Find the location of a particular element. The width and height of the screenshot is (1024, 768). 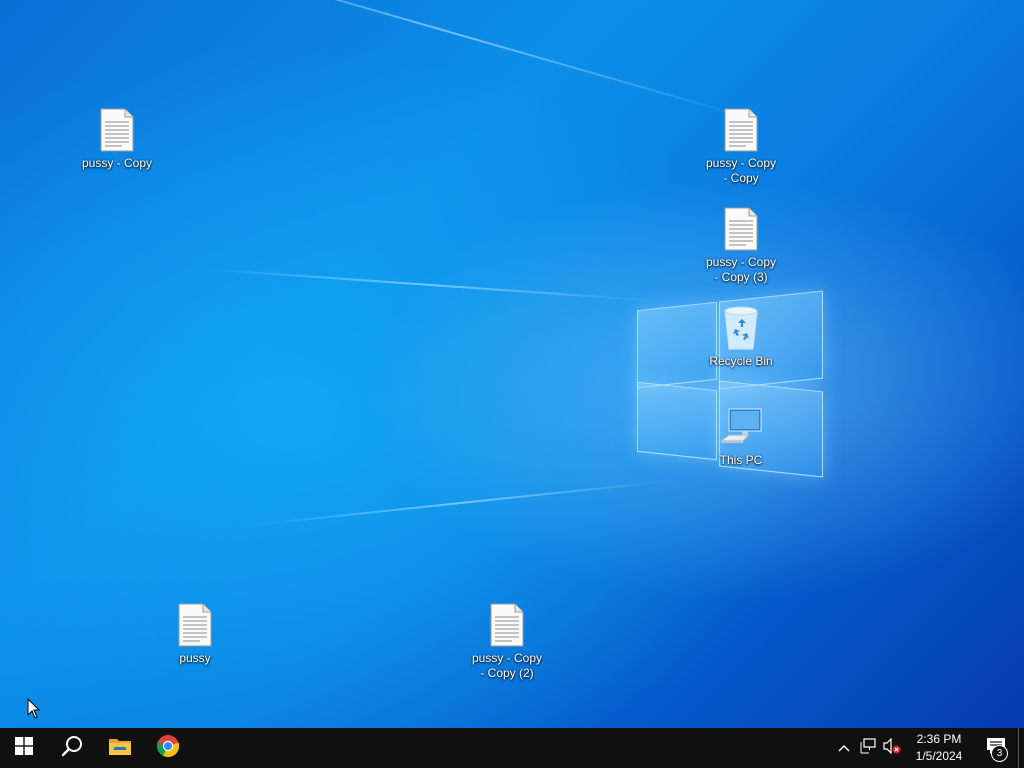

show-hidden-icons-button is located at coordinates (844, 748).